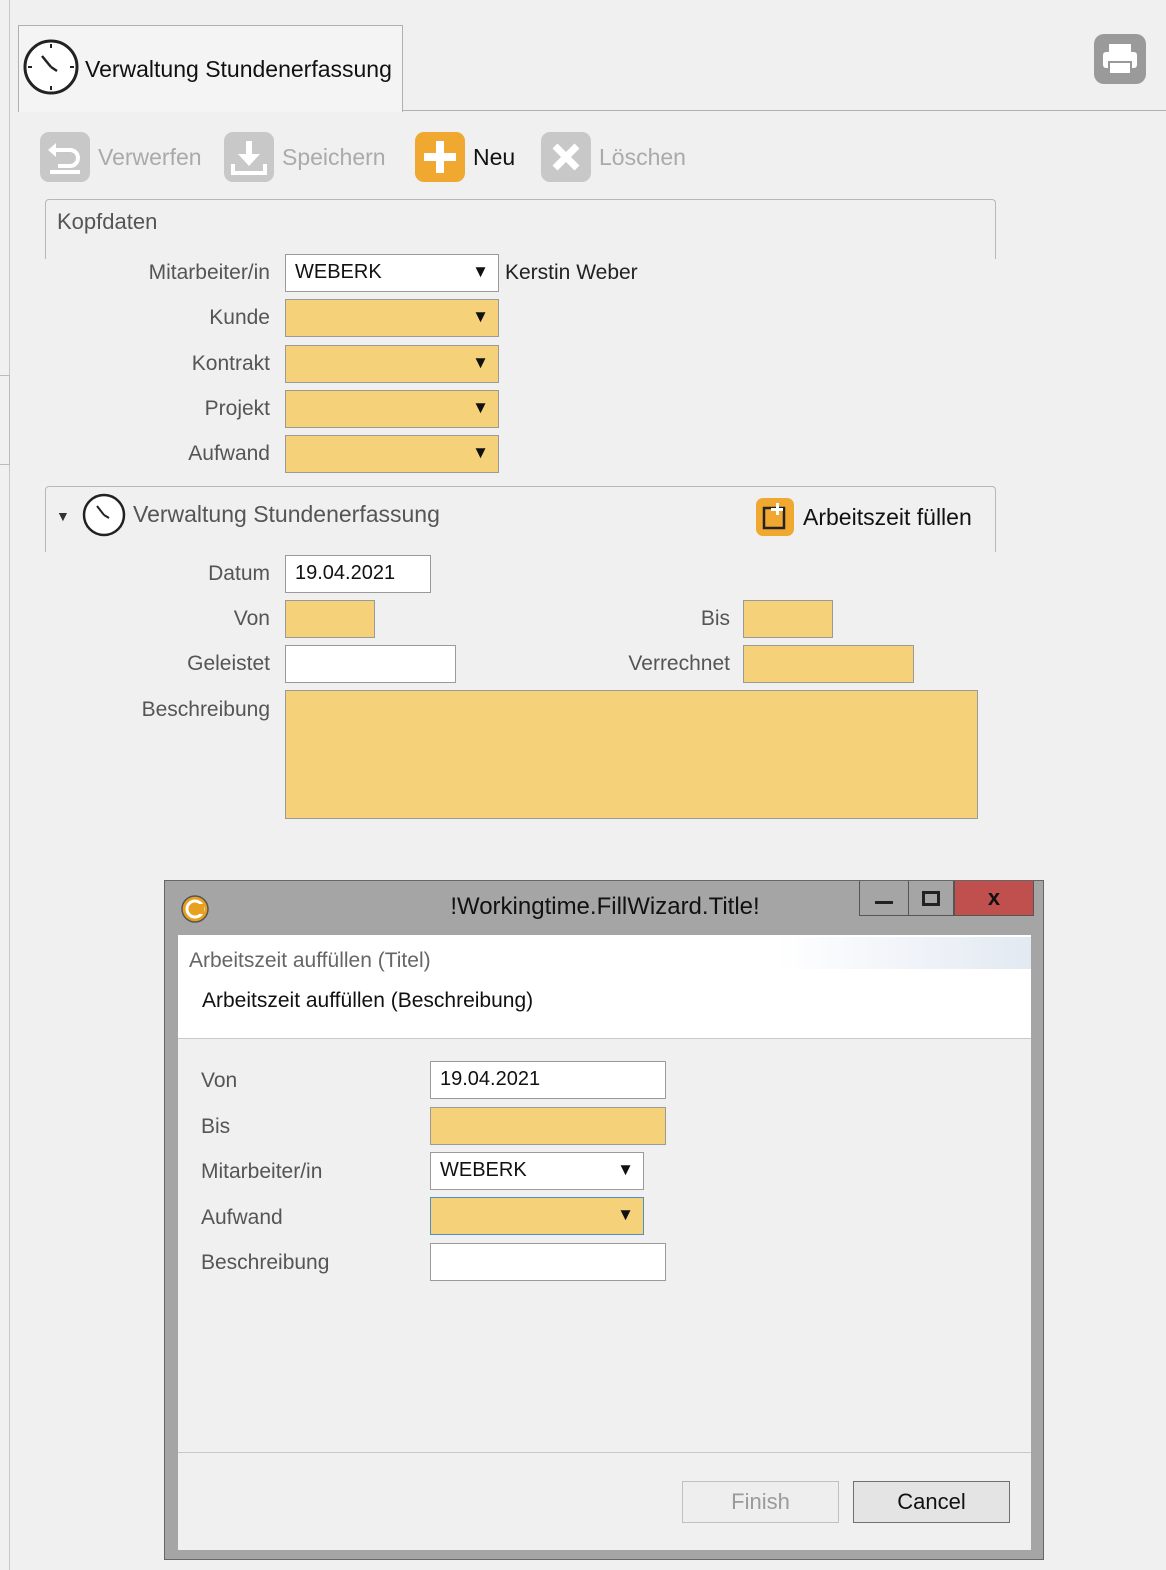  What do you see at coordinates (229, 453) in the screenshot?
I see `effort-label: Aufwand` at bounding box center [229, 453].